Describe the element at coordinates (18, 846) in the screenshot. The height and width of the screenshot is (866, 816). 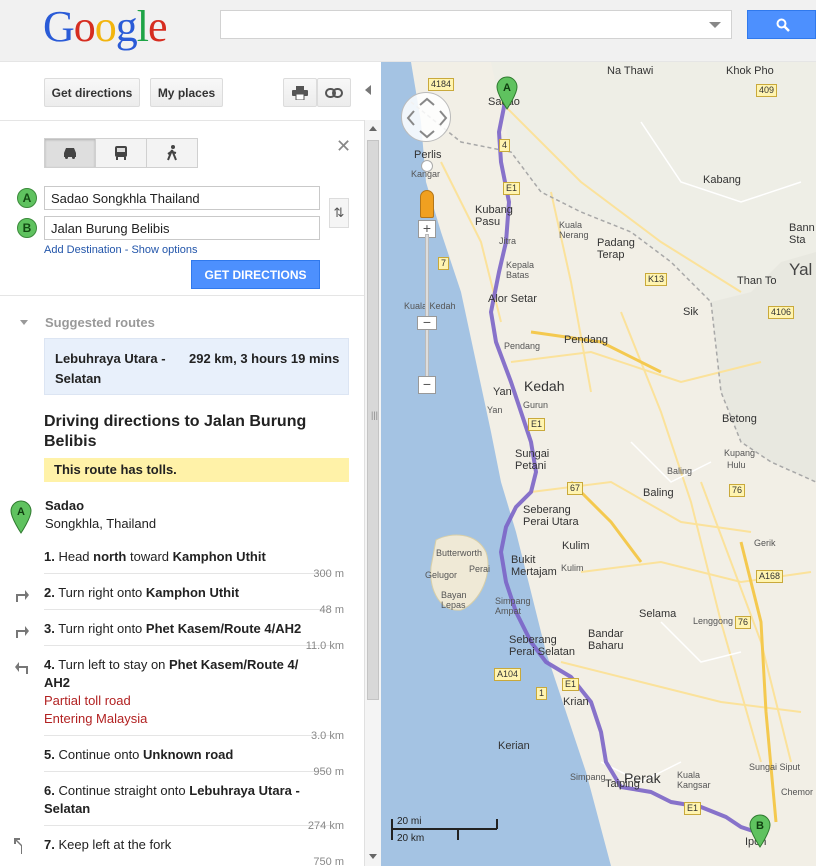
I see `fork-left-icon` at that location.